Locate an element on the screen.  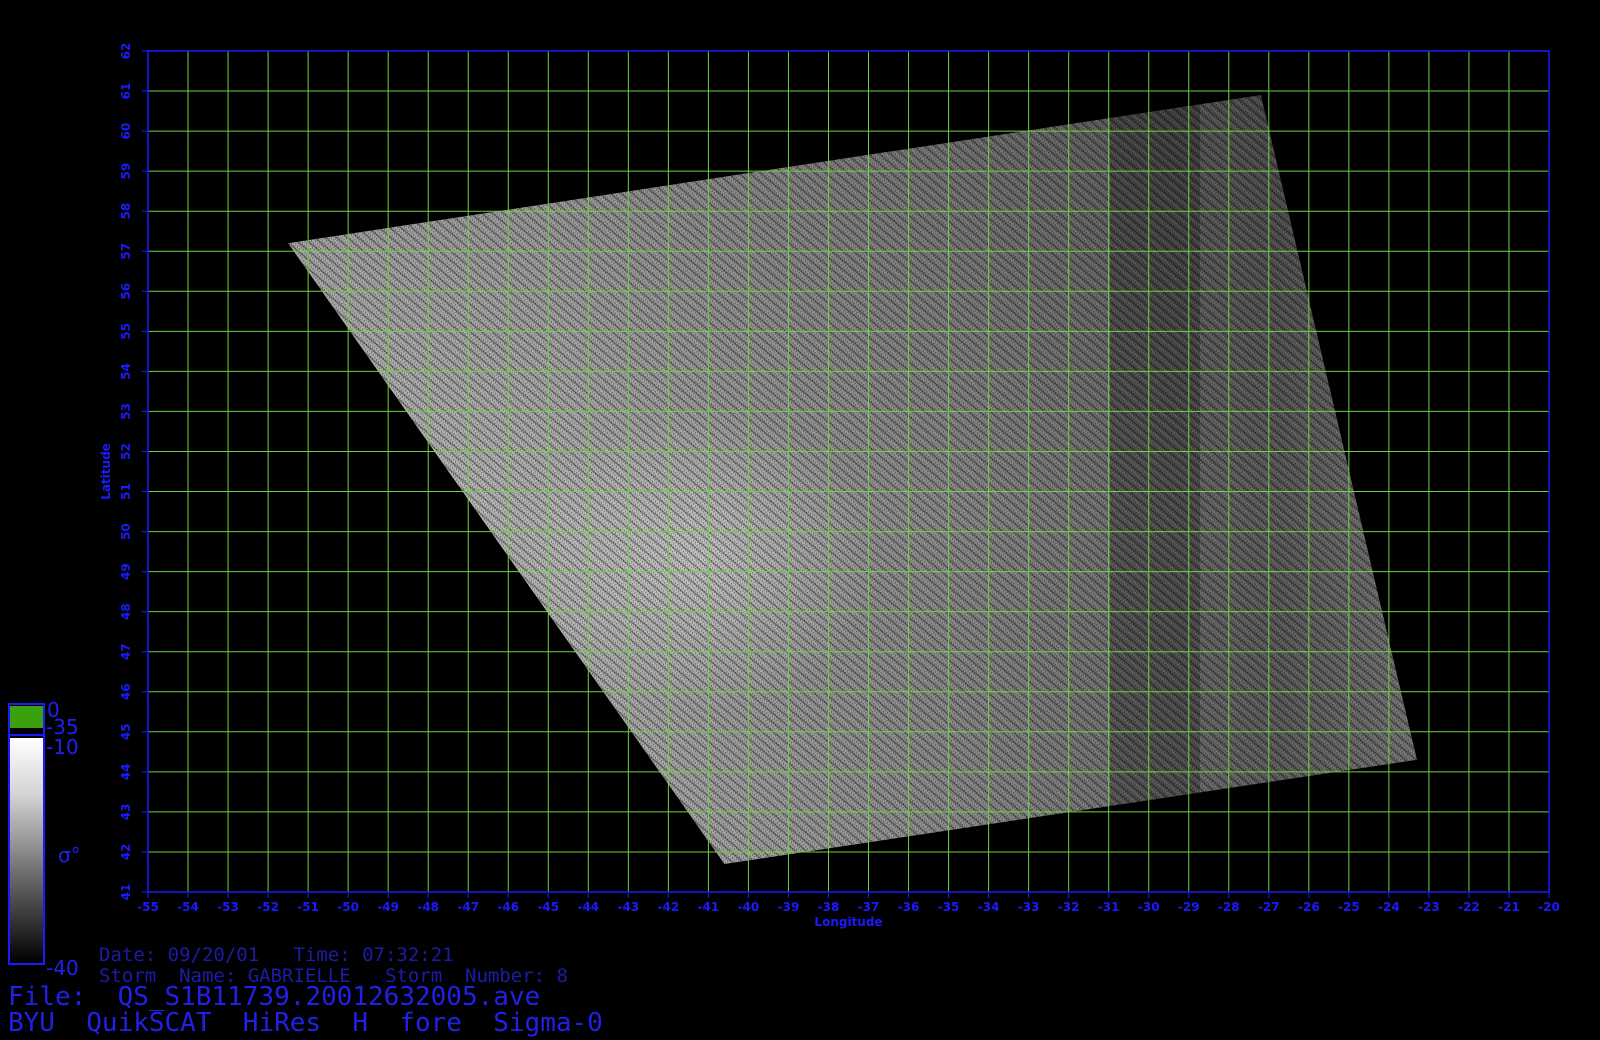
lon-tick-label: -34 is located at coordinates (989, 907).